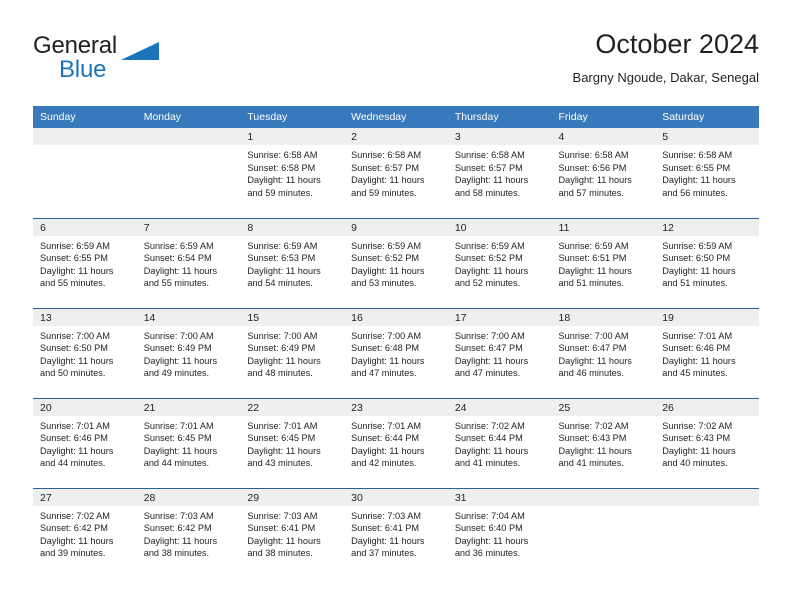  Describe the element at coordinates (707, 317) in the screenshot. I see `day-number: 19` at that location.